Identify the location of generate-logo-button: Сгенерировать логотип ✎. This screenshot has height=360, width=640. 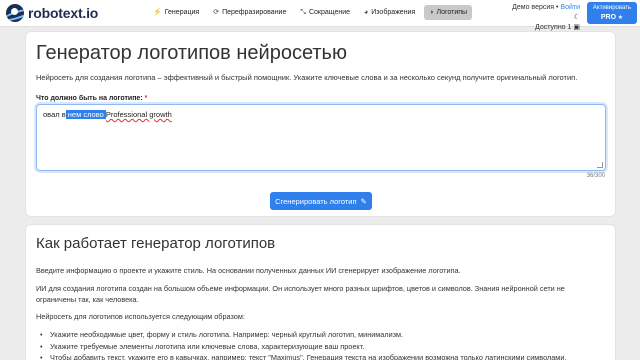
(321, 201).